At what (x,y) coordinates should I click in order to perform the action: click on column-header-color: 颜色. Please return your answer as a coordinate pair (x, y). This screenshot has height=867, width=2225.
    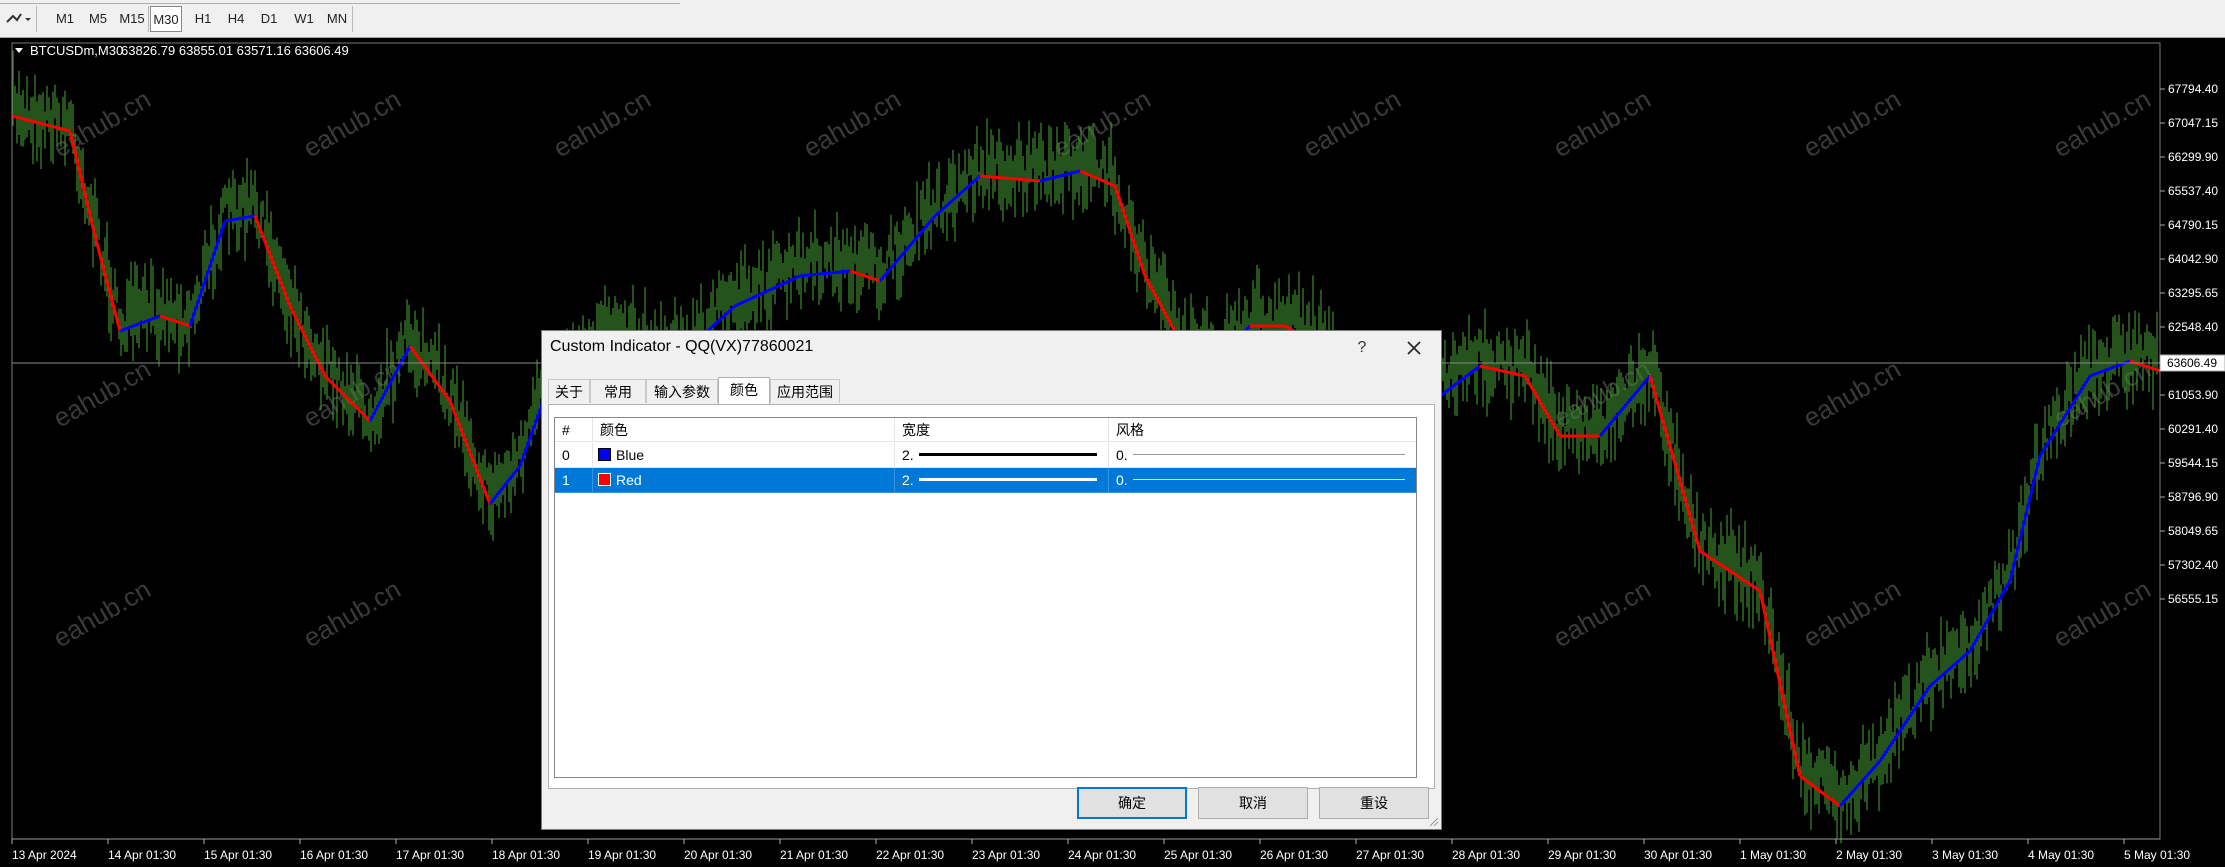
    Looking at the image, I should click on (744, 430).